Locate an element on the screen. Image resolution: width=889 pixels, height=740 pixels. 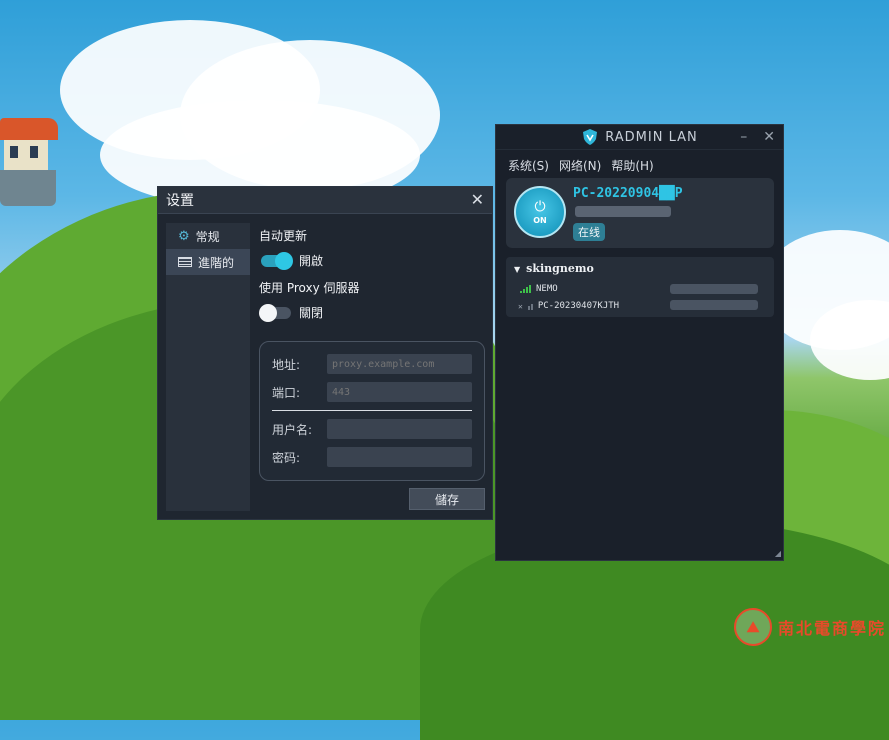
peer-name: NEMO is located at coordinates (547, 289).